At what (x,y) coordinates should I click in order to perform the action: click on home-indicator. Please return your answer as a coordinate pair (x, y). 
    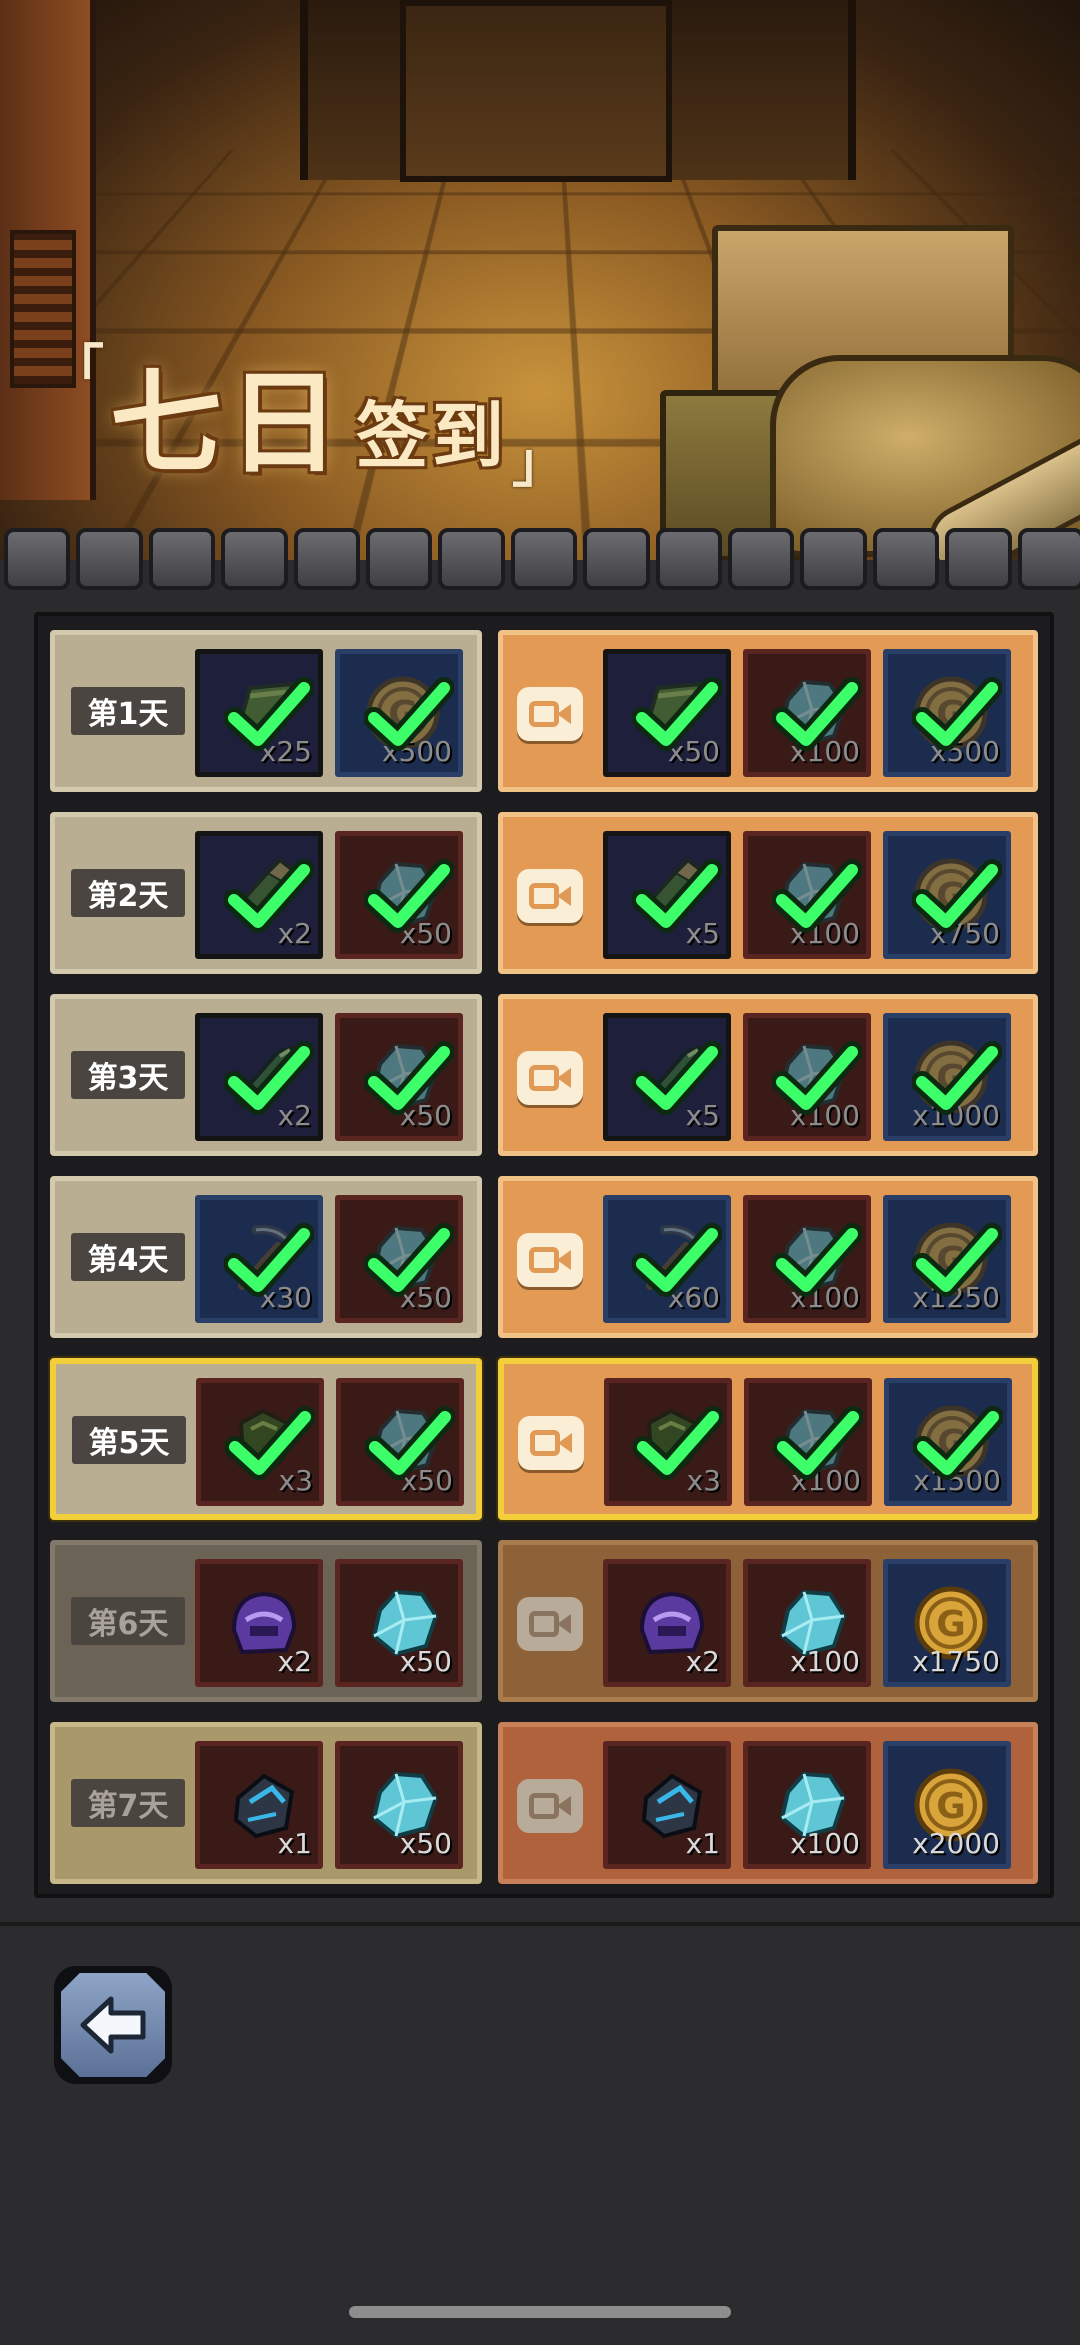
    Looking at the image, I should click on (540, 2312).